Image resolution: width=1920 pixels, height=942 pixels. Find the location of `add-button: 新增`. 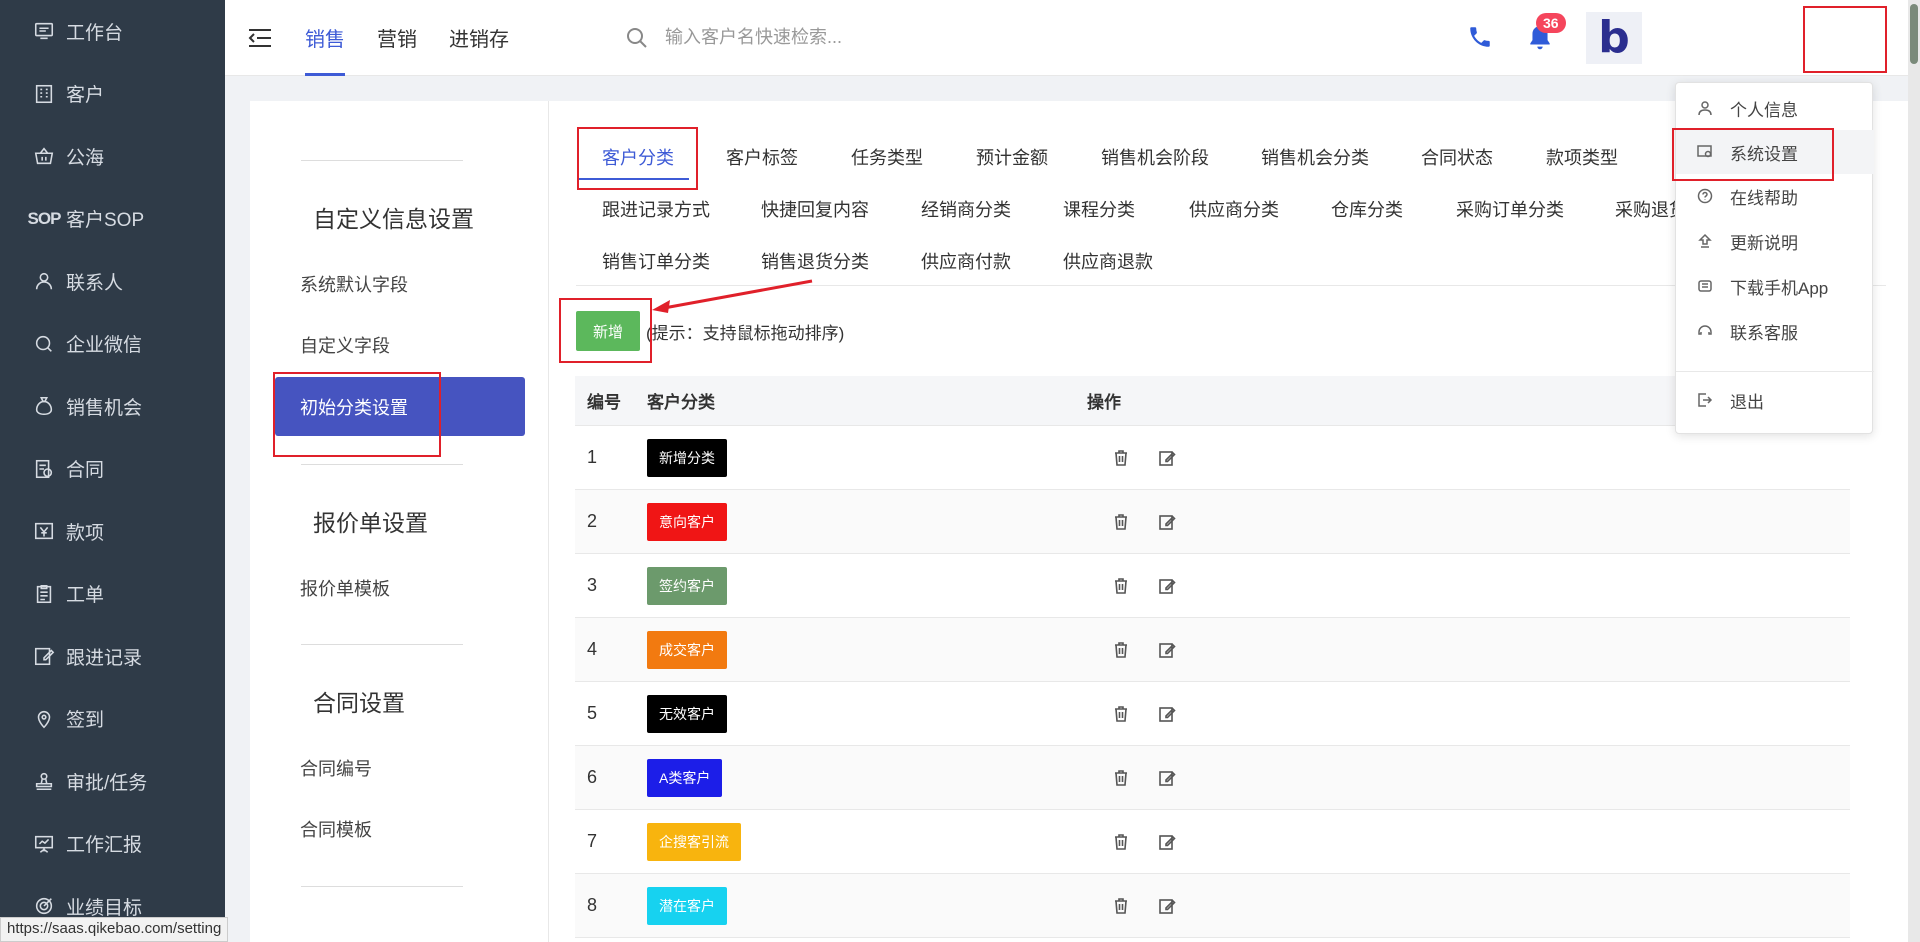

add-button: 新增 is located at coordinates (608, 331).